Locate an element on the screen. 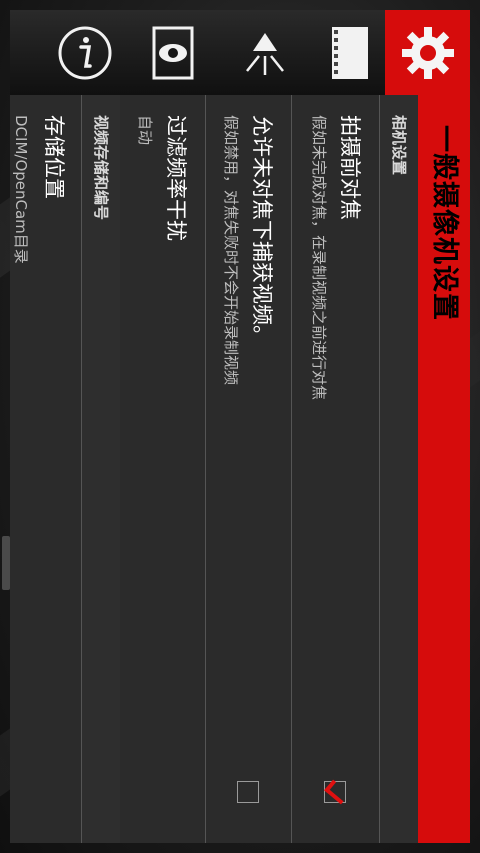  film-icon is located at coordinates (350, 52).